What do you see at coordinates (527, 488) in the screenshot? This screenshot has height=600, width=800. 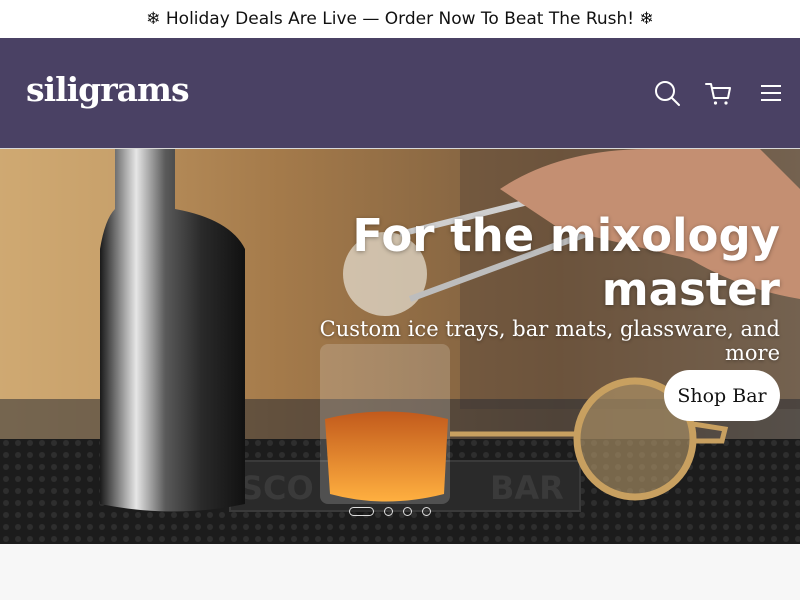 I see `svg-text: BAR` at bounding box center [527, 488].